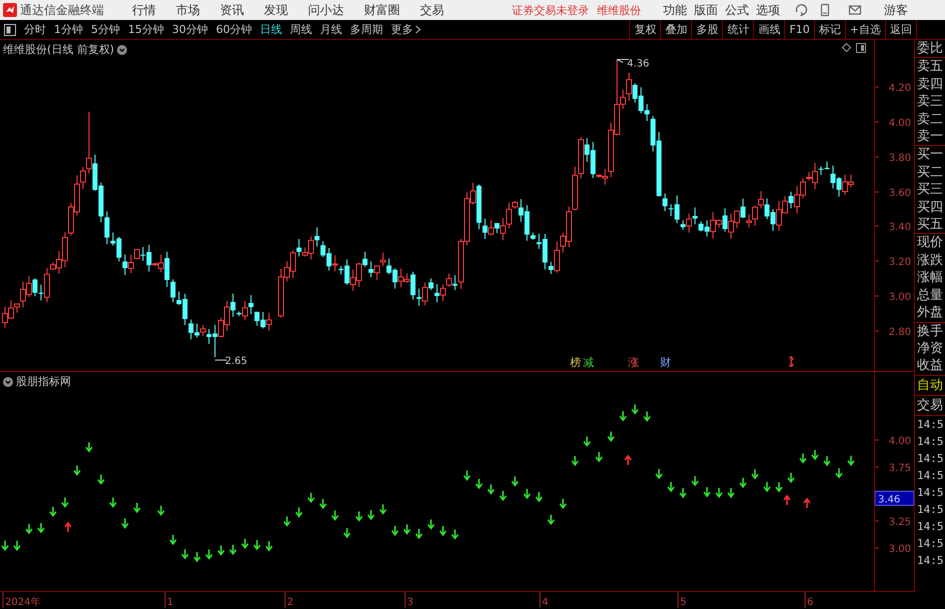 Image resolution: width=945 pixels, height=609 pixels. I want to click on low-price-label: 2.65, so click(236, 362).